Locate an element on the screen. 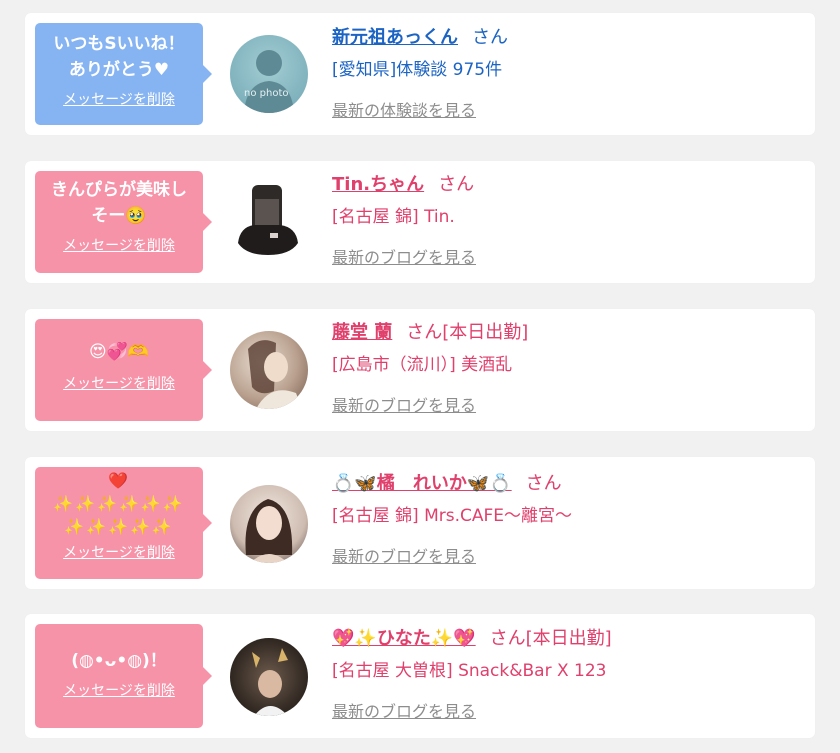 Image resolution: width=840 pixels, height=753 pixels. avatar: no photo is located at coordinates (269, 74).